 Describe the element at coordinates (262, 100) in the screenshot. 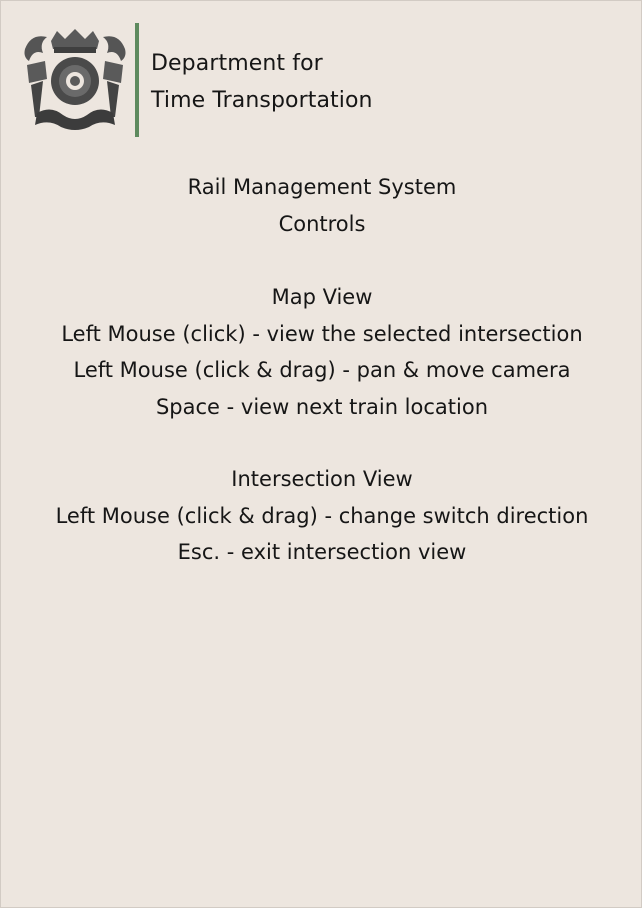

I see `department-name-line2: Time Transportation` at that location.